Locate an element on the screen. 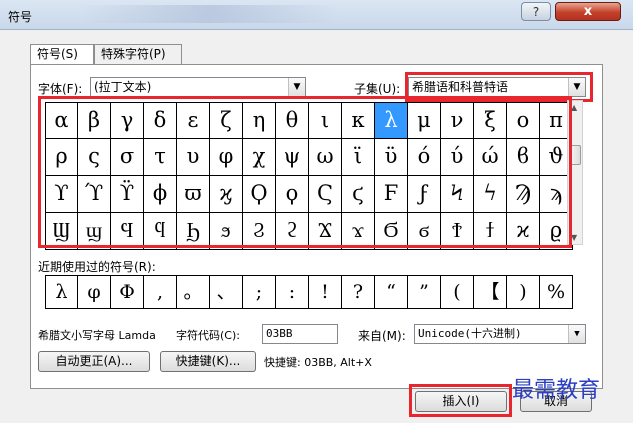 Image resolution: width=633 pixels, height=423 pixels. symbol-cell: ρ is located at coordinates (61, 157).